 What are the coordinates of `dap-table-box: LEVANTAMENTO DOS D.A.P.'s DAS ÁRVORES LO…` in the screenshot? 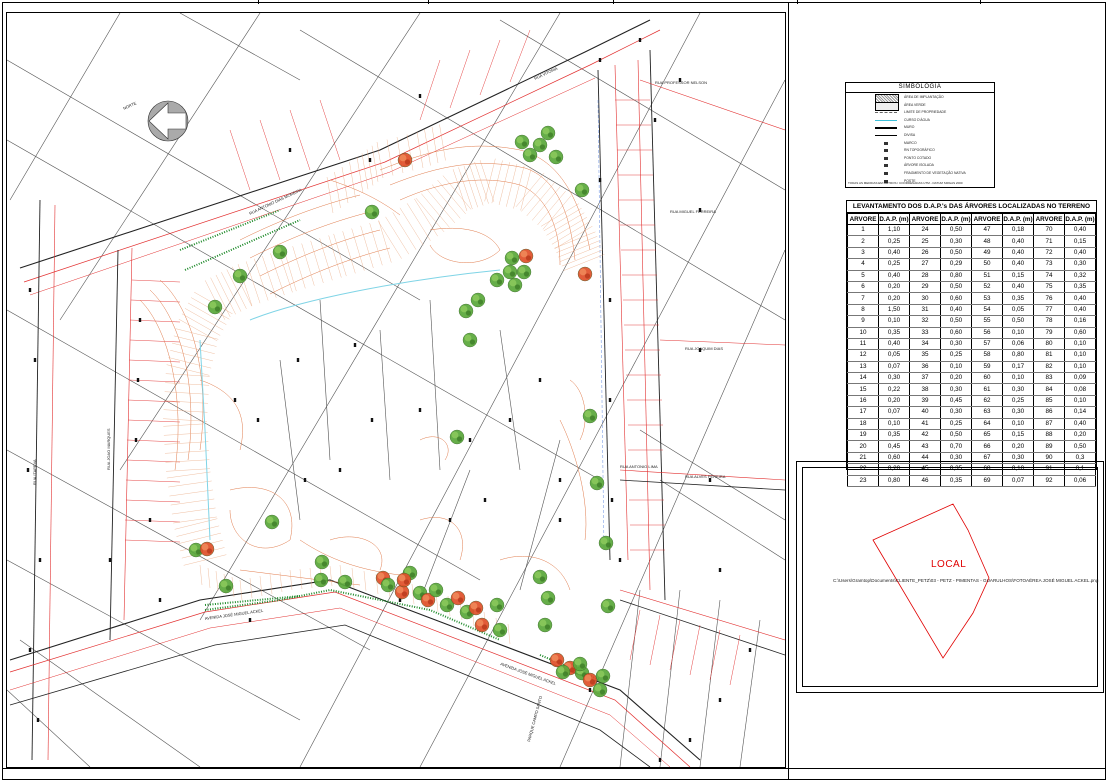 It's located at (971, 344).